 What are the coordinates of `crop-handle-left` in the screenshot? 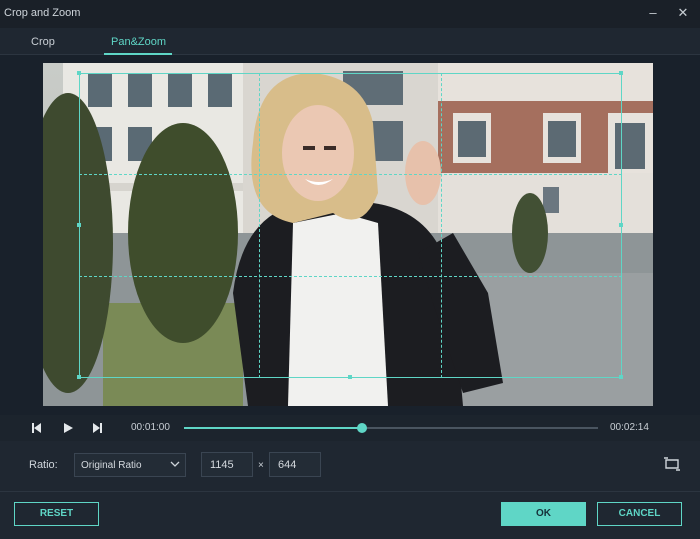 It's located at (79, 225).